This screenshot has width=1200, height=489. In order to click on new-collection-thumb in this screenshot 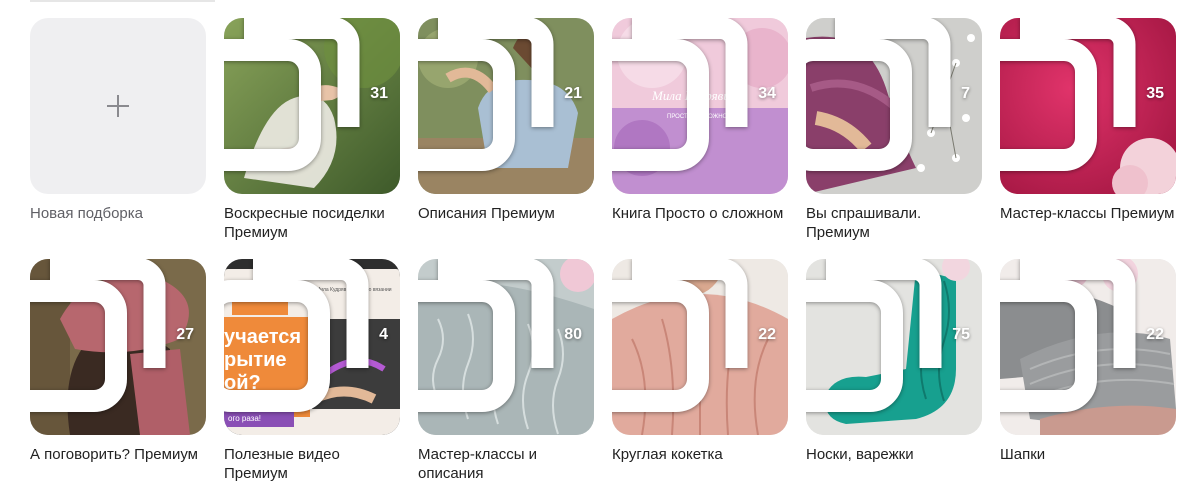, I will do `click(118, 106)`.